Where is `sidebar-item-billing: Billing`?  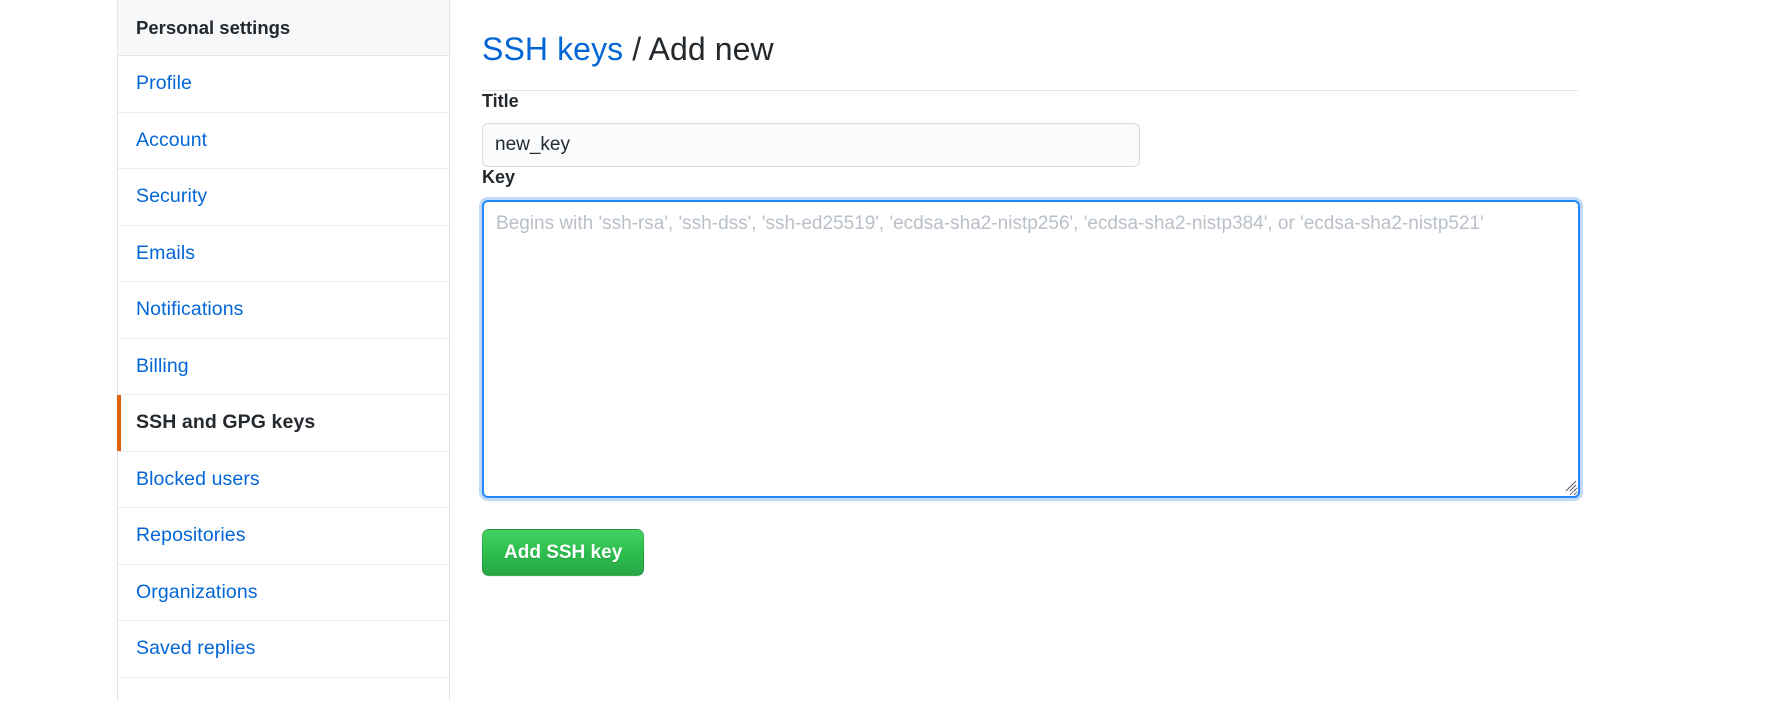
sidebar-item-billing: Billing is located at coordinates (283, 366).